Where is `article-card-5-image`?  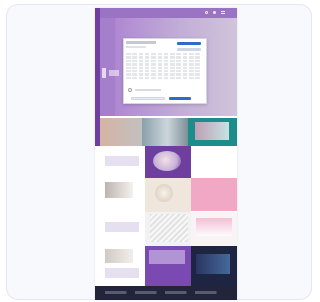 article-card-5-image is located at coordinates (164, 193).